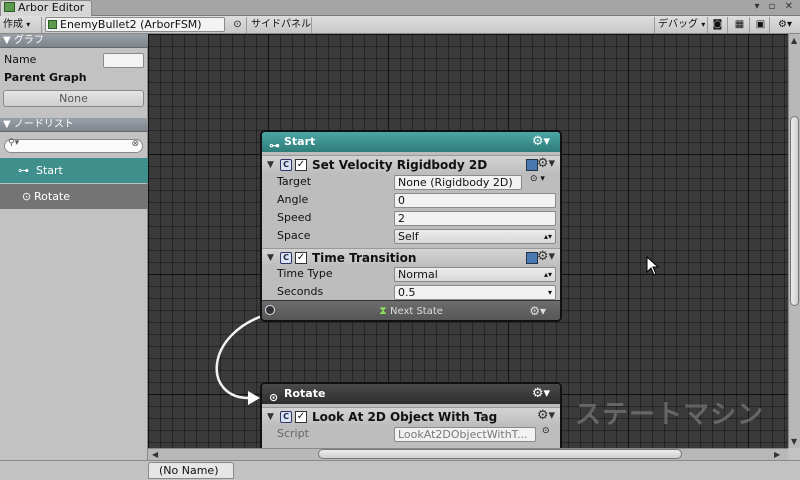 Image resolution: width=800 pixels, height=480 pixels. What do you see at coordinates (400, 165) in the screenshot?
I see `behaviour-title: Set Velocity Rigidbody 2D` at bounding box center [400, 165].